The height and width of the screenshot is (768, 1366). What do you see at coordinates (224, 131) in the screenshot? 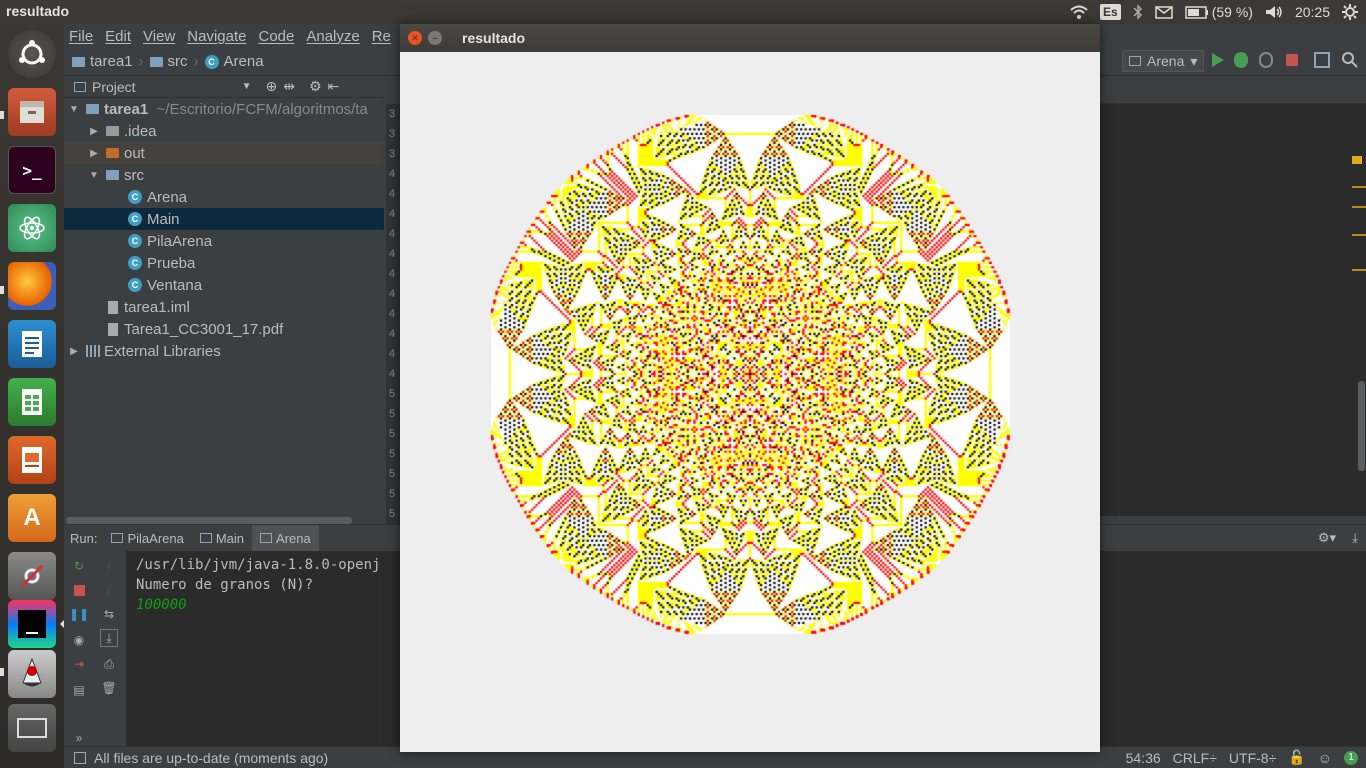
I see `tree-item-idea: ▶ .idea` at bounding box center [224, 131].